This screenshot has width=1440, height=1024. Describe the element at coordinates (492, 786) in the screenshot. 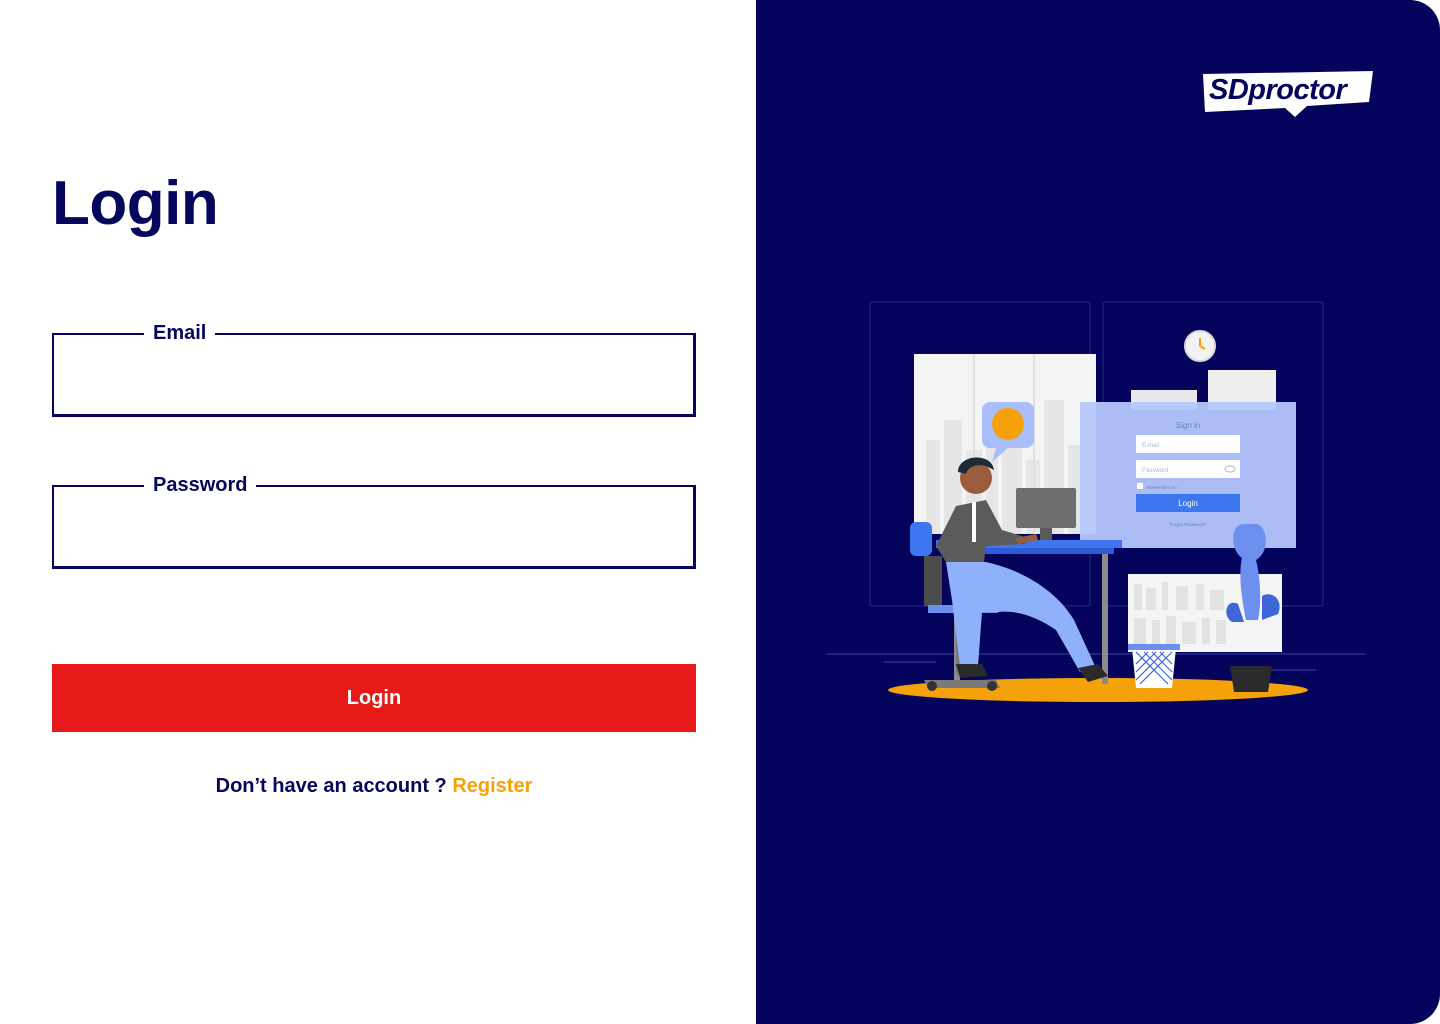

I see `register-link: Register` at that location.